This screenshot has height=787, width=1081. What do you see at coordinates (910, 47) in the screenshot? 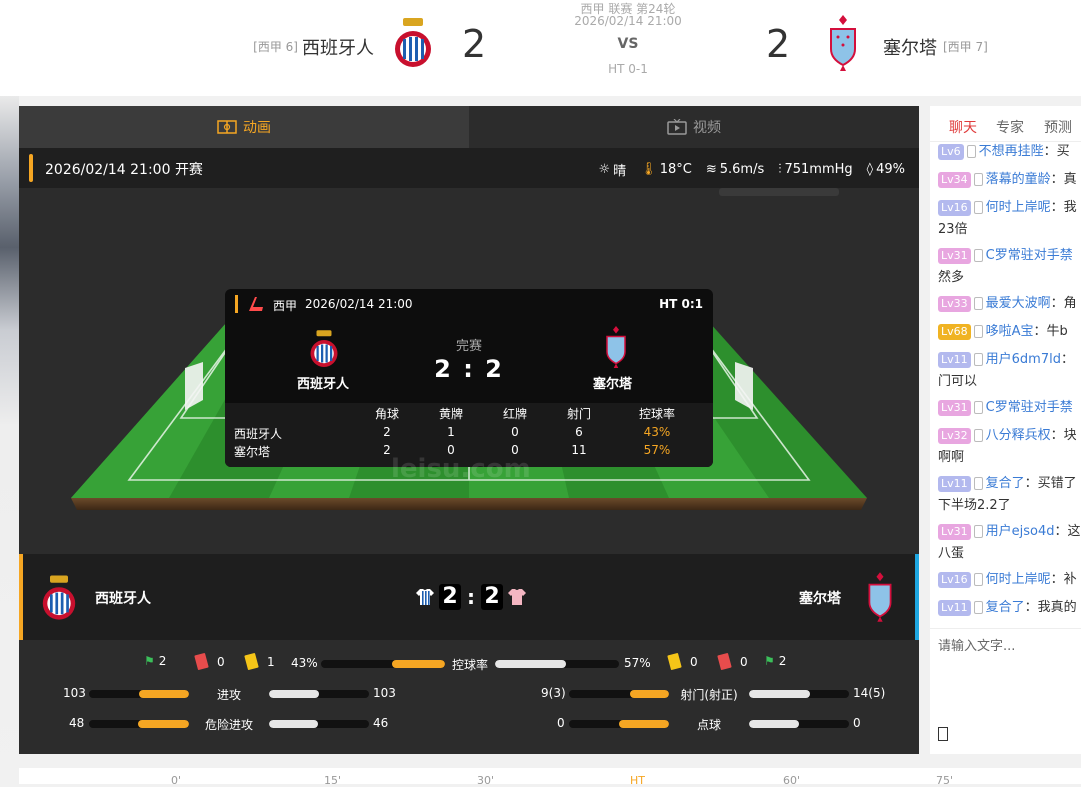
I see `away-team-name: 塞尔塔` at bounding box center [910, 47].